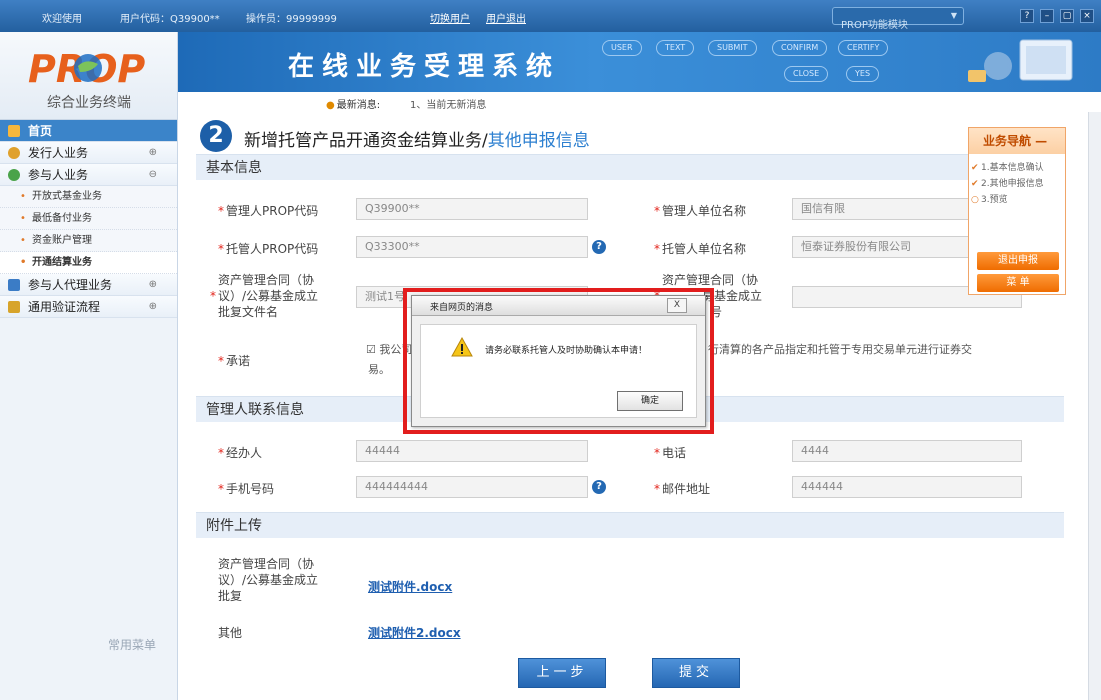 This screenshot has width=1101, height=700. I want to click on garbled-subitem-text: 最低备付业务, so click(62, 218).